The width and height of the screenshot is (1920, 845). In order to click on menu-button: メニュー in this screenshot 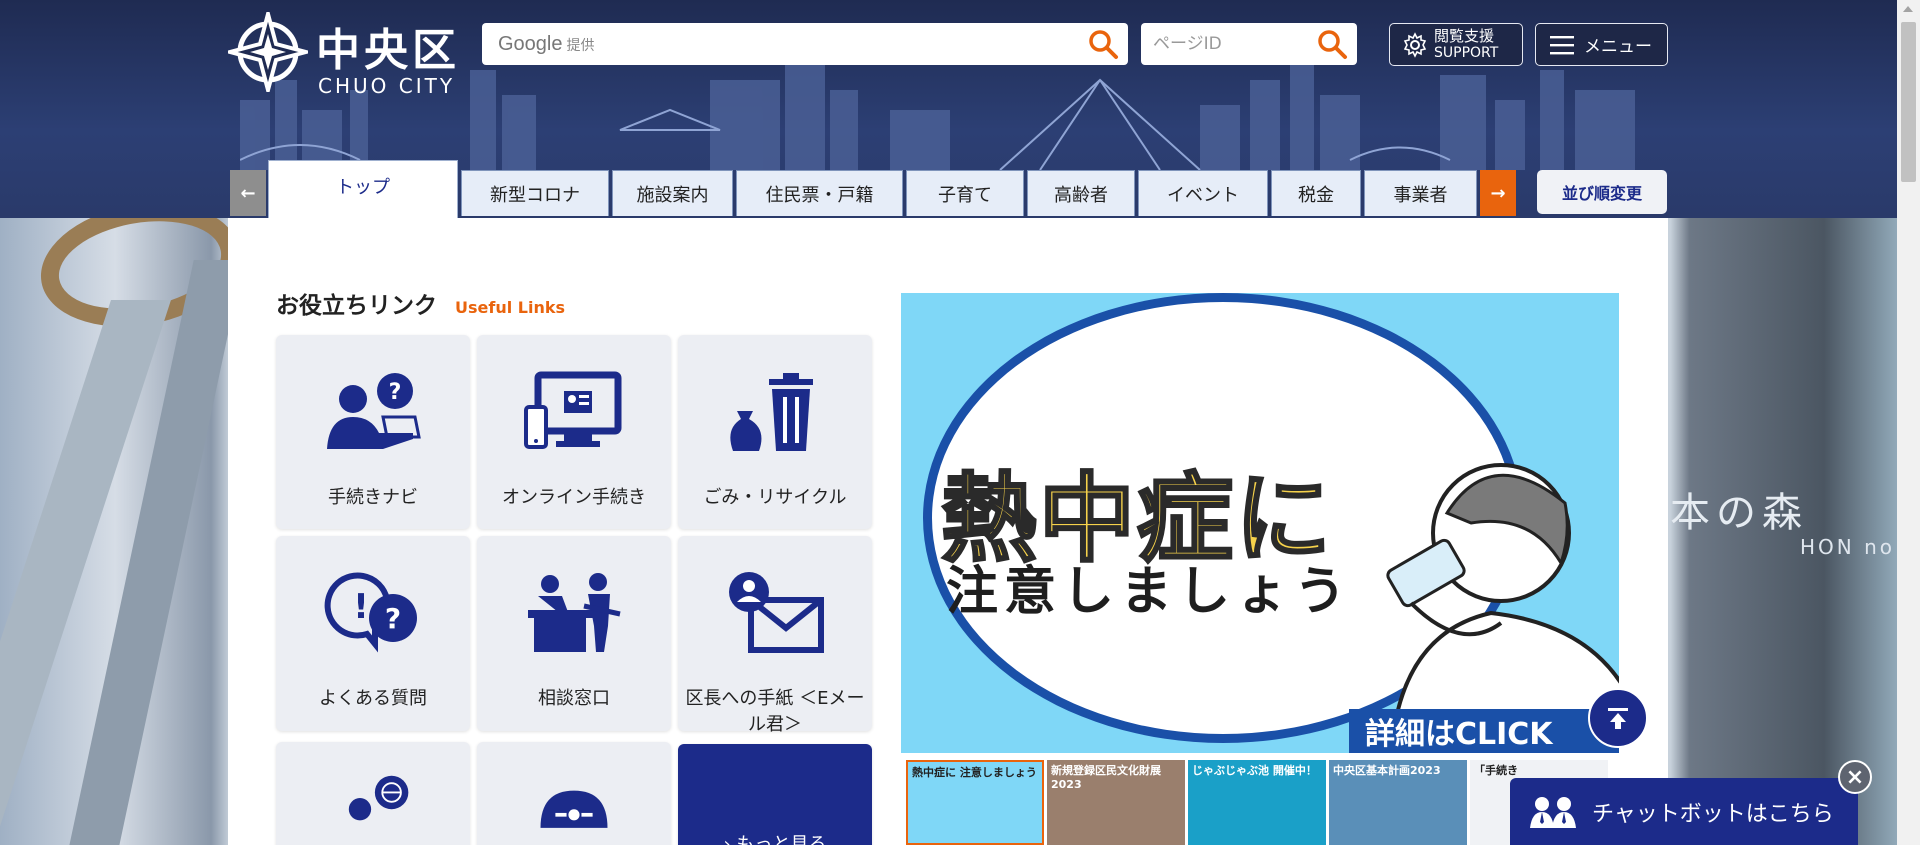, I will do `click(1601, 44)`.